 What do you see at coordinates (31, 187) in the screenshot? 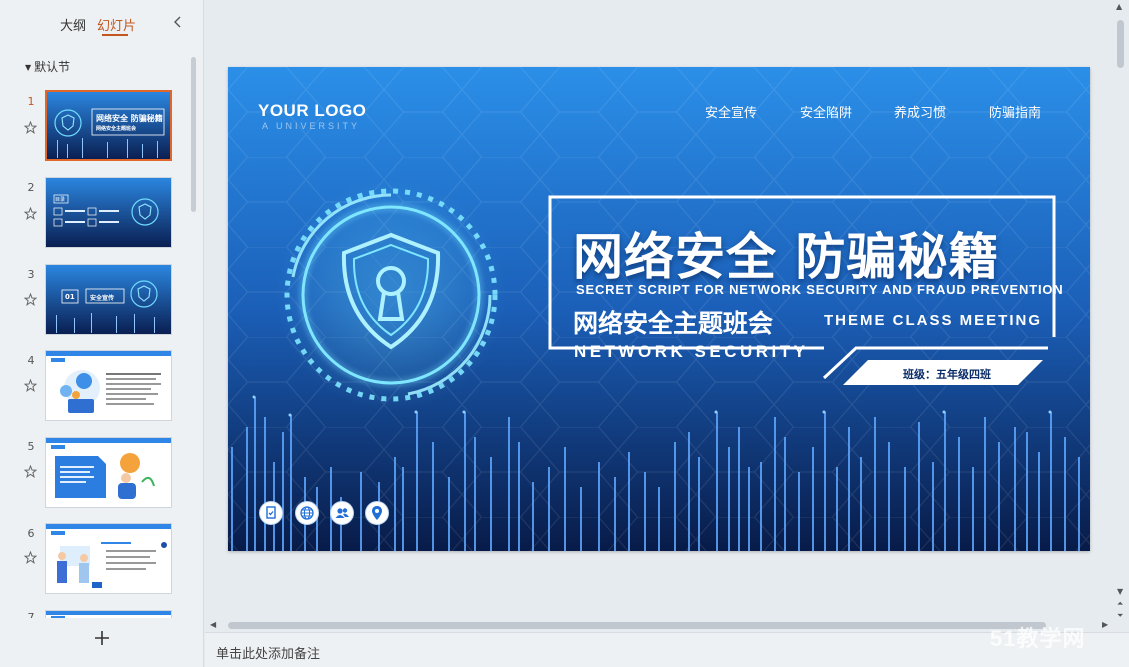
I see `slide-number: 2` at bounding box center [31, 187].